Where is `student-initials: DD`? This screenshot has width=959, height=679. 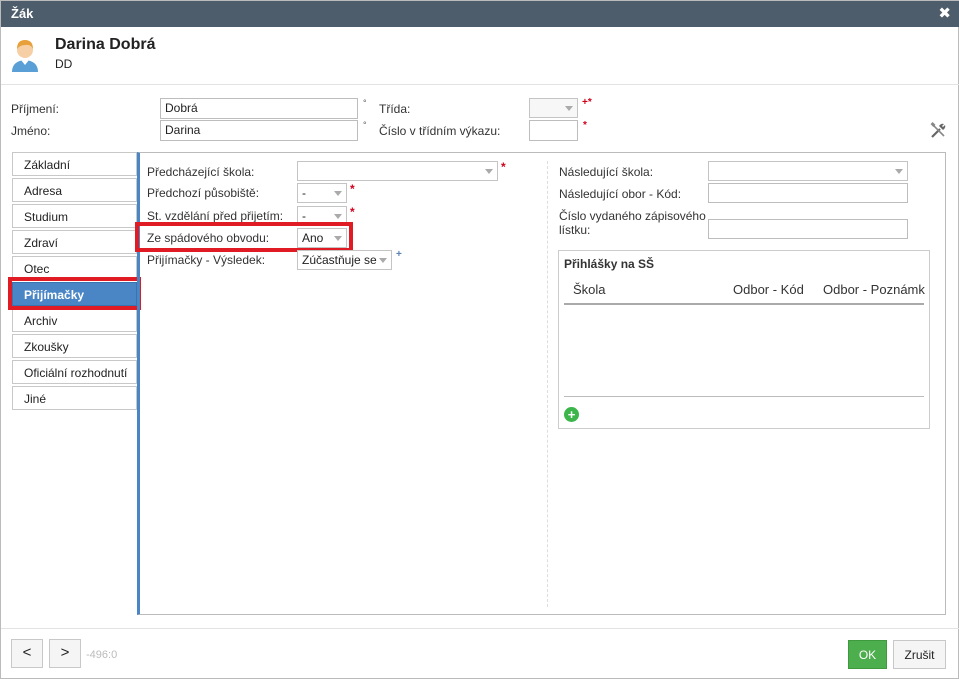 student-initials: DD is located at coordinates (64, 64).